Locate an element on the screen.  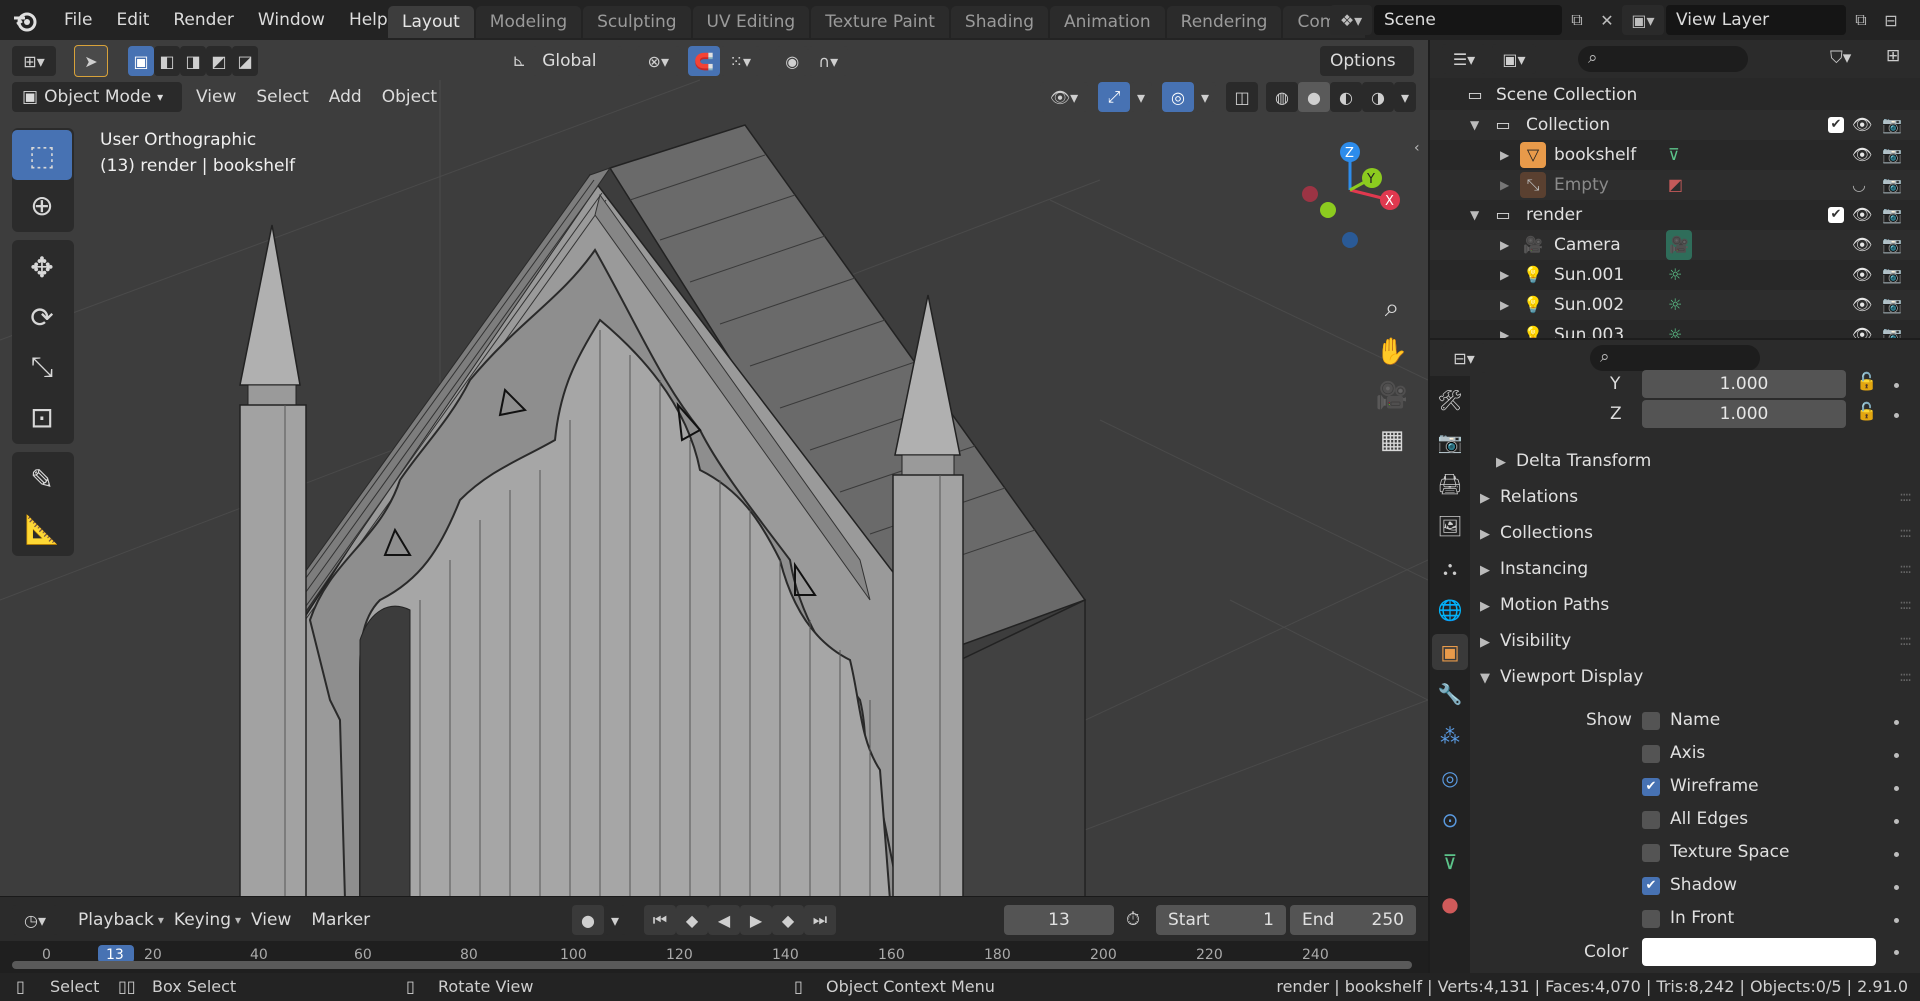
next-keyframe-icon: ◆ is located at coordinates (788, 920).